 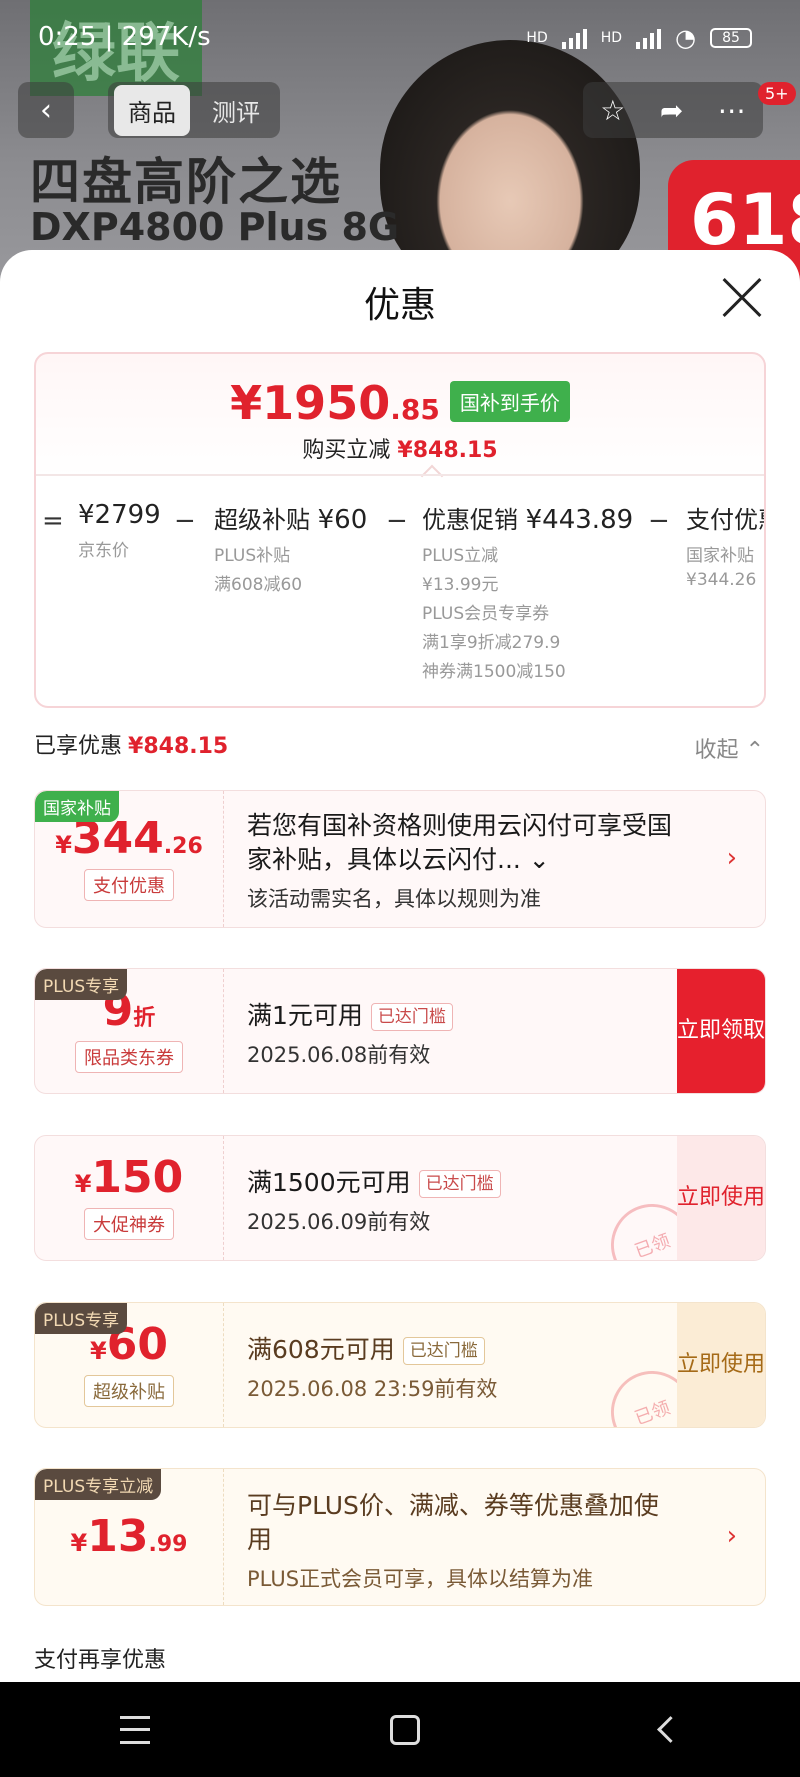 I want to click on menu-icon, so click(x=135, y=1729).